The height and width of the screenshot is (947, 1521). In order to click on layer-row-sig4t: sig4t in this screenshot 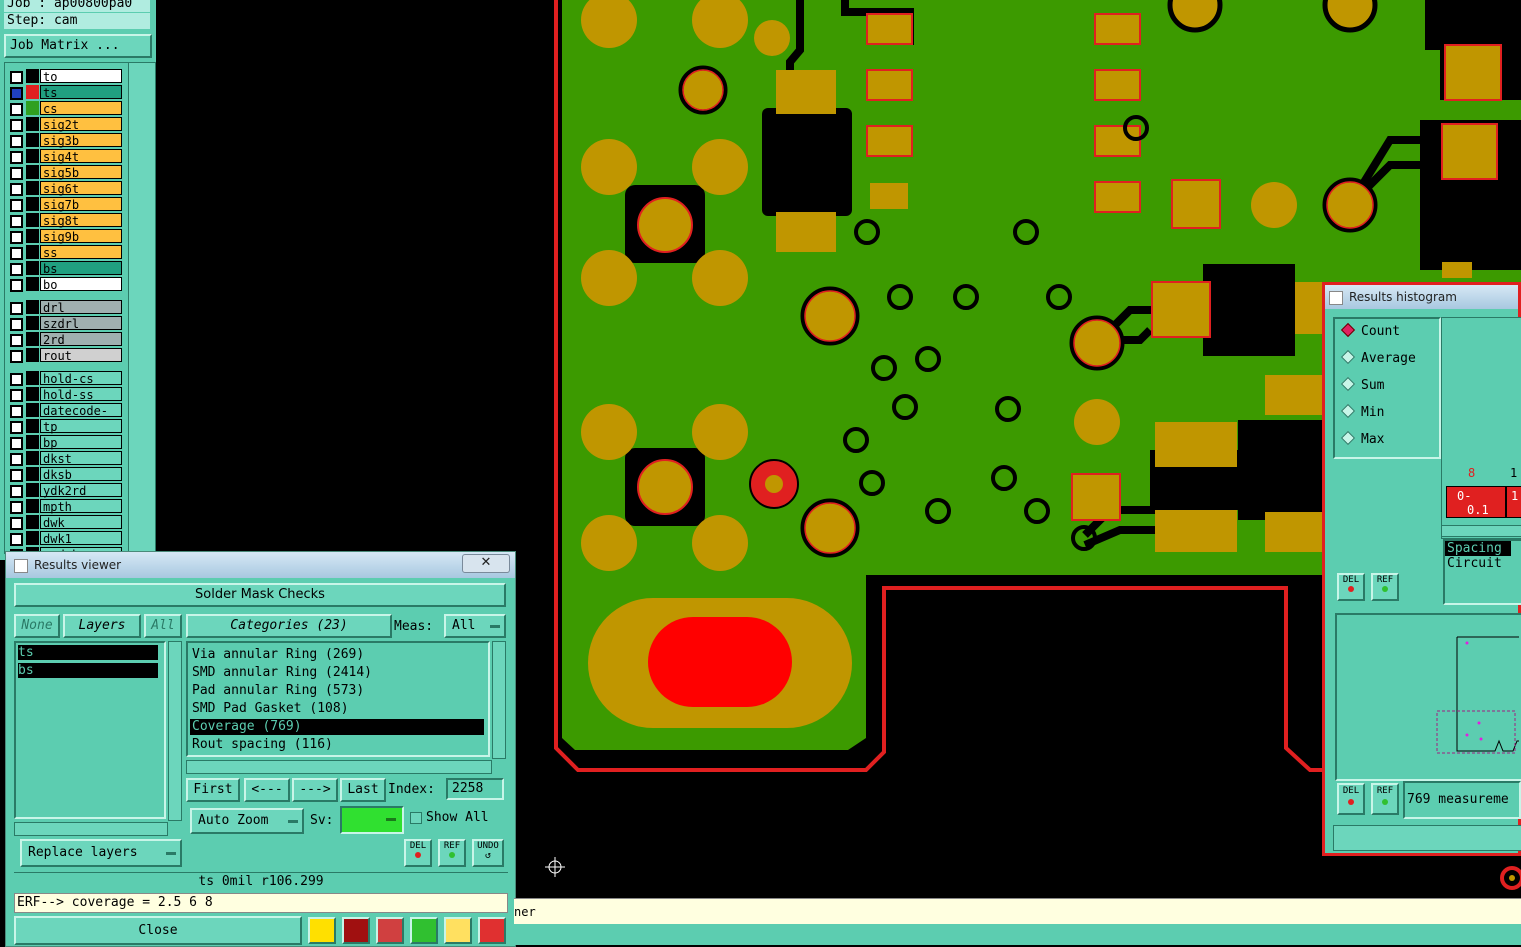, I will do `click(65, 156)`.